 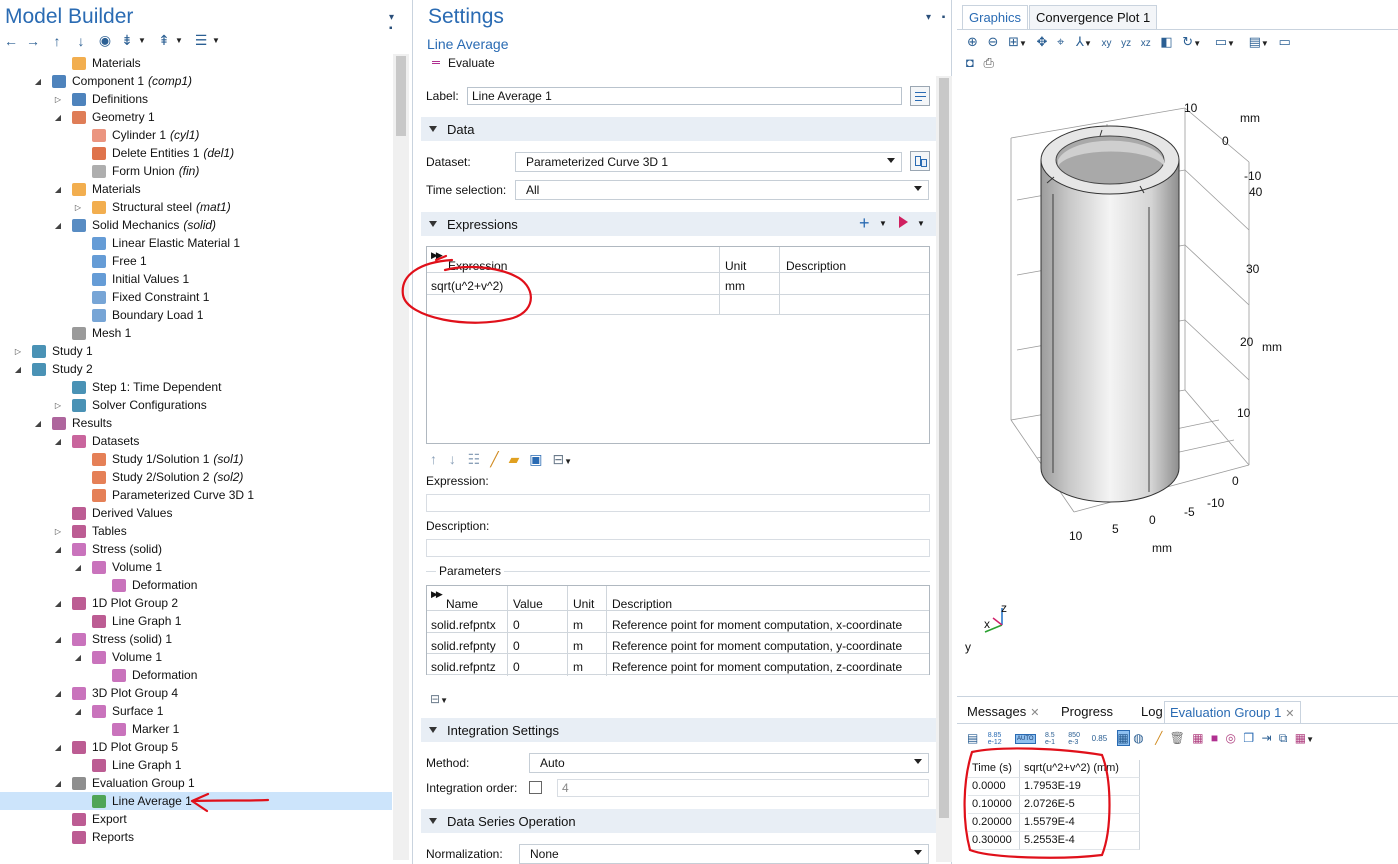 What do you see at coordinates (474, 459) in the screenshot?
I see `delete-rows-icon: ☷` at bounding box center [474, 459].